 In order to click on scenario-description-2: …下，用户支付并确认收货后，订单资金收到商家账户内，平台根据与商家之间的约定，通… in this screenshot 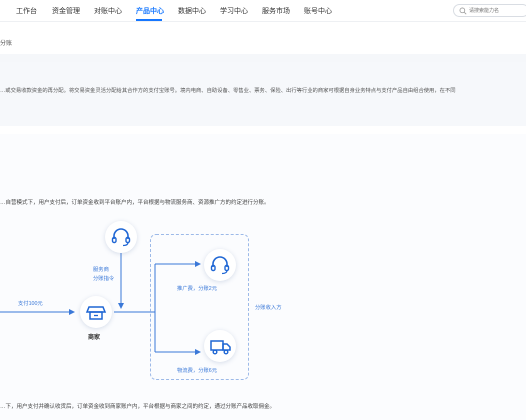, I will do `click(138, 407)`.